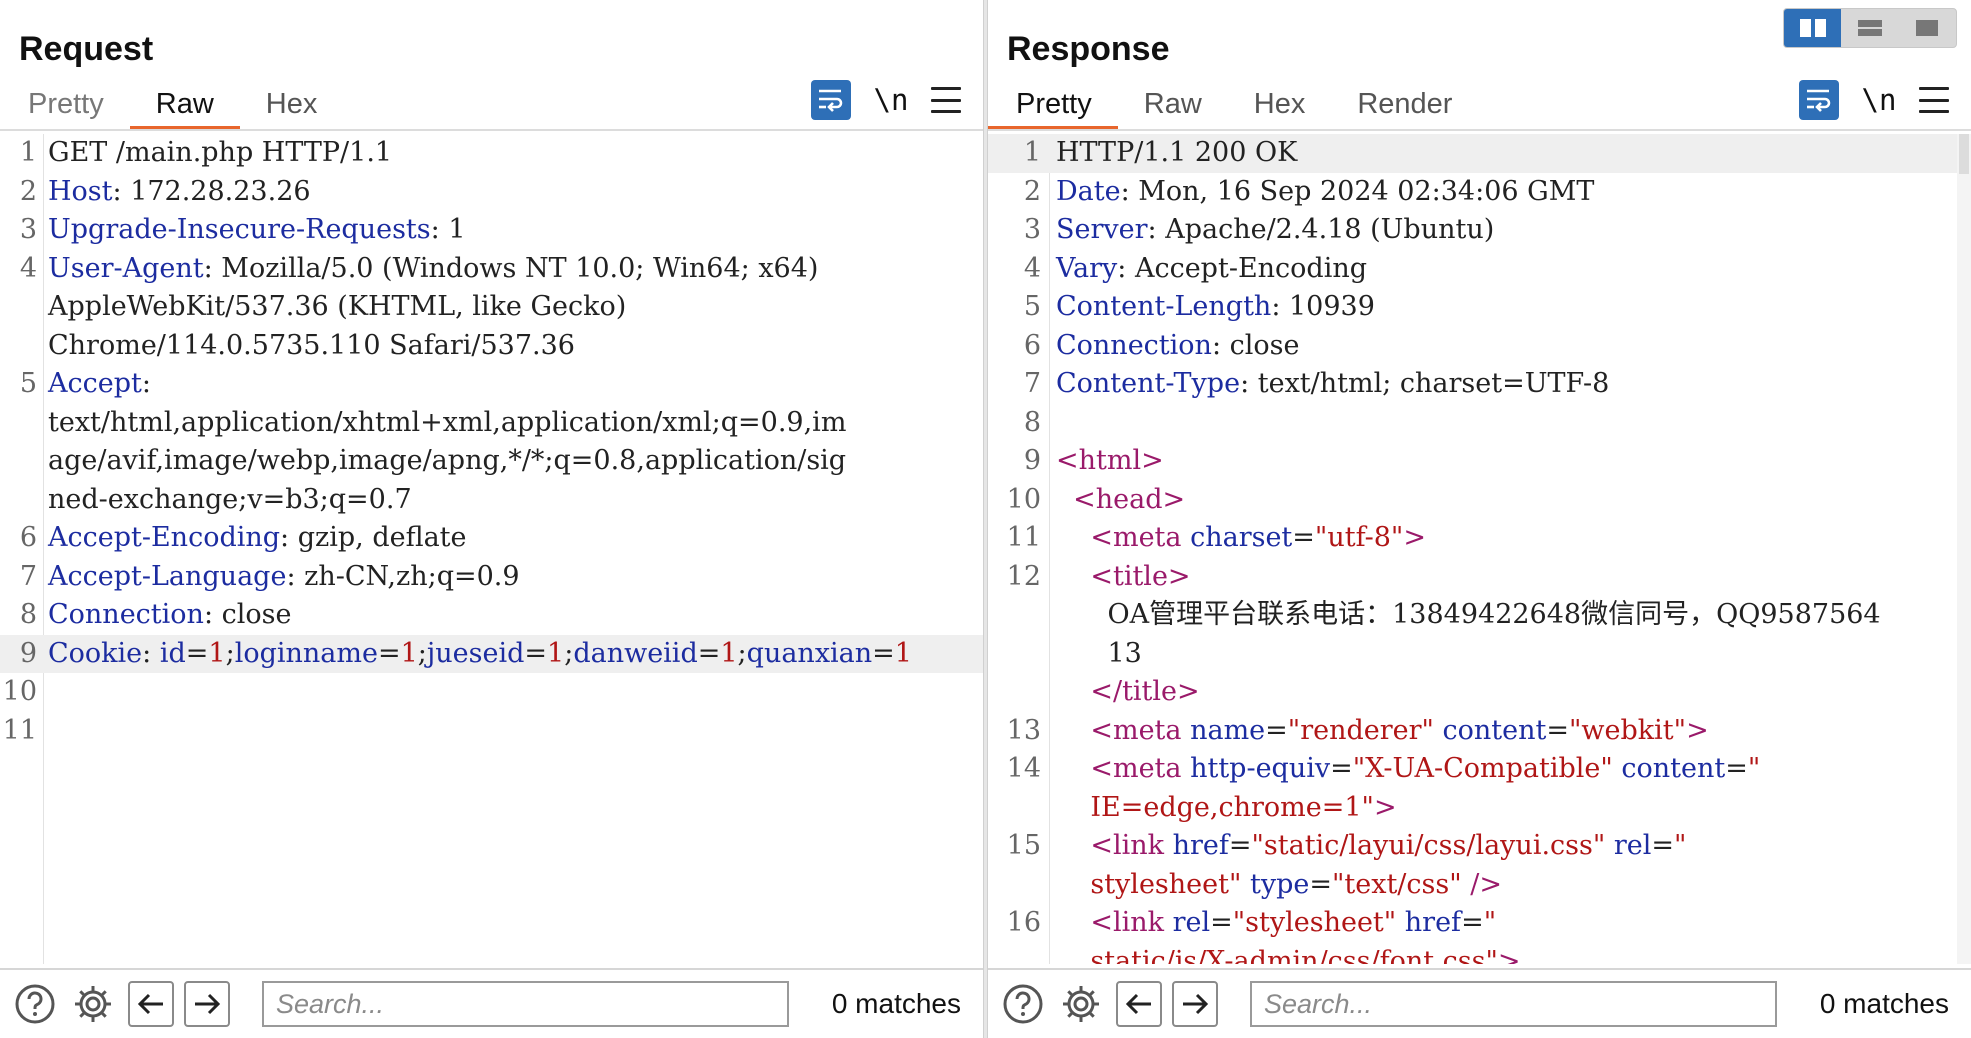 This screenshot has height=1038, width=1971. I want to click on response-scrollbar, so click(1964, 549).